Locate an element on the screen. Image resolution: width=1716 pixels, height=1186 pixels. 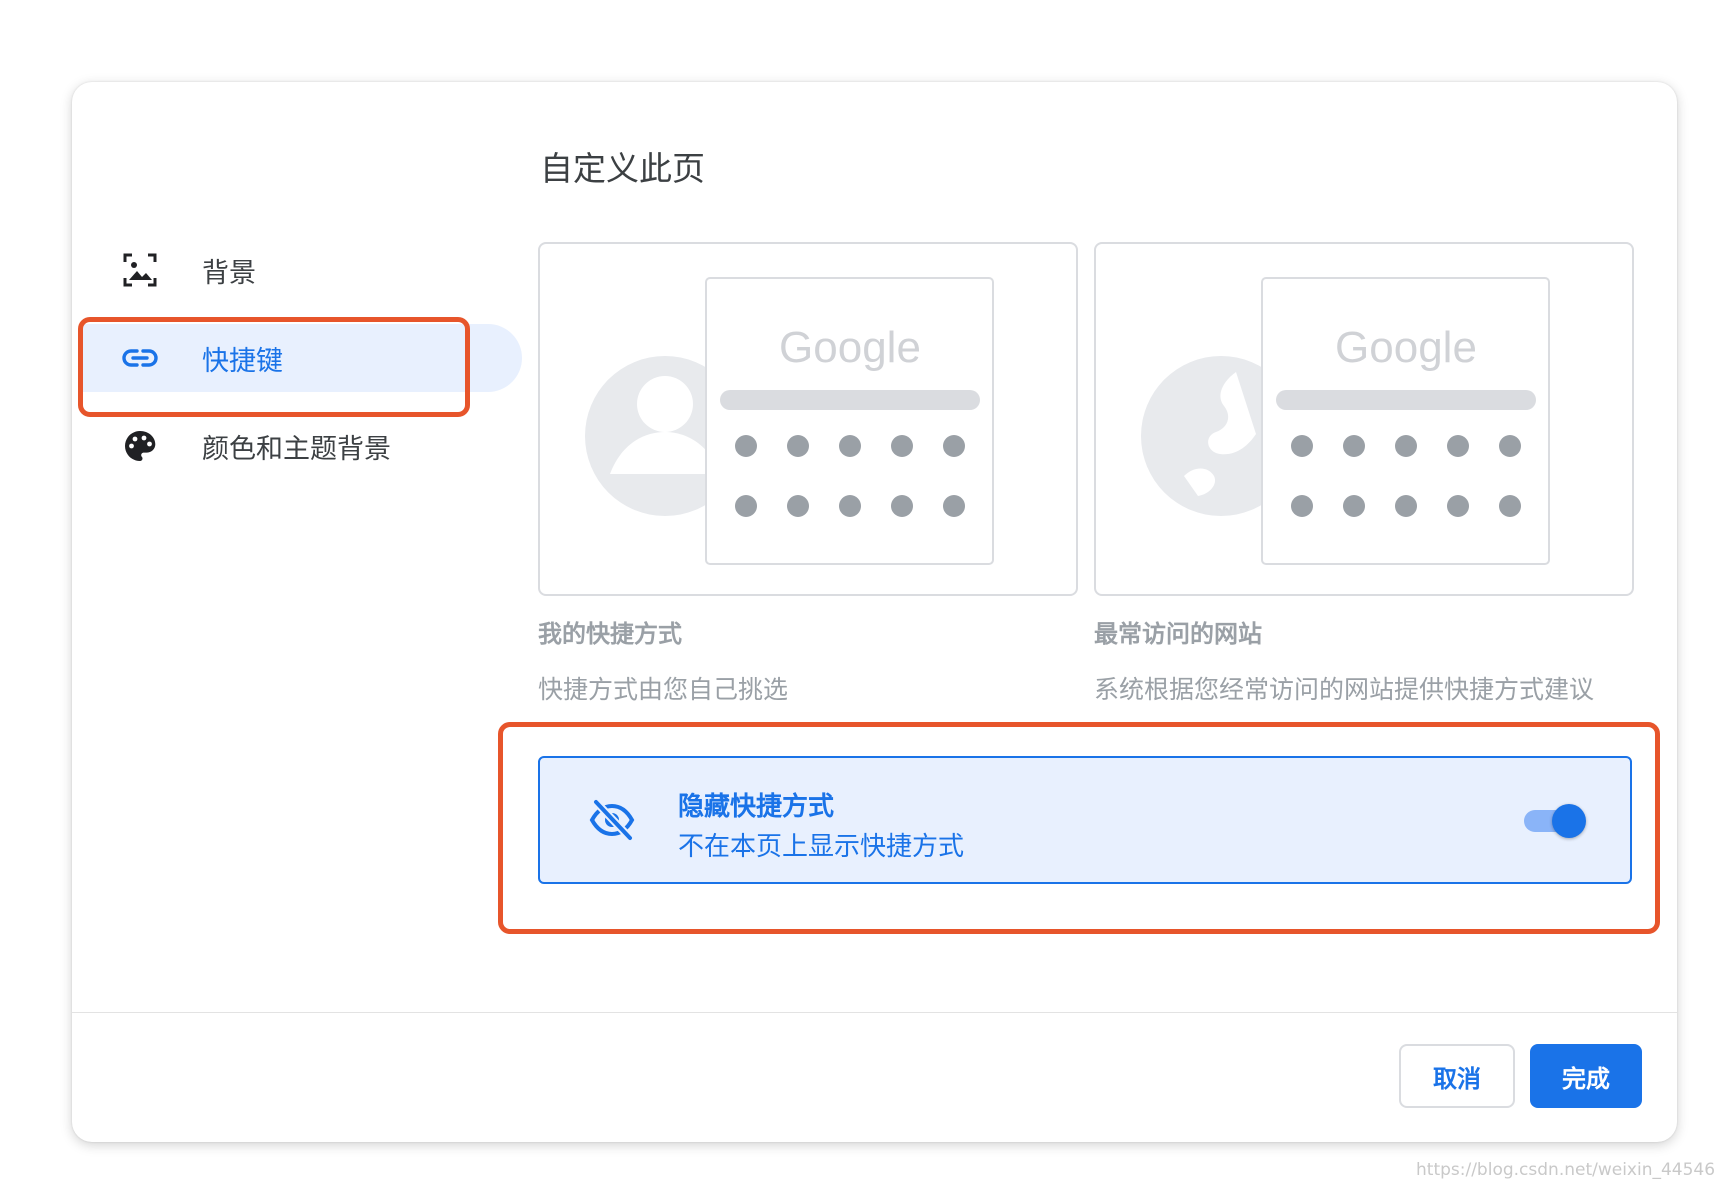
option-card-most-visited: Google is located at coordinates (1364, 419).